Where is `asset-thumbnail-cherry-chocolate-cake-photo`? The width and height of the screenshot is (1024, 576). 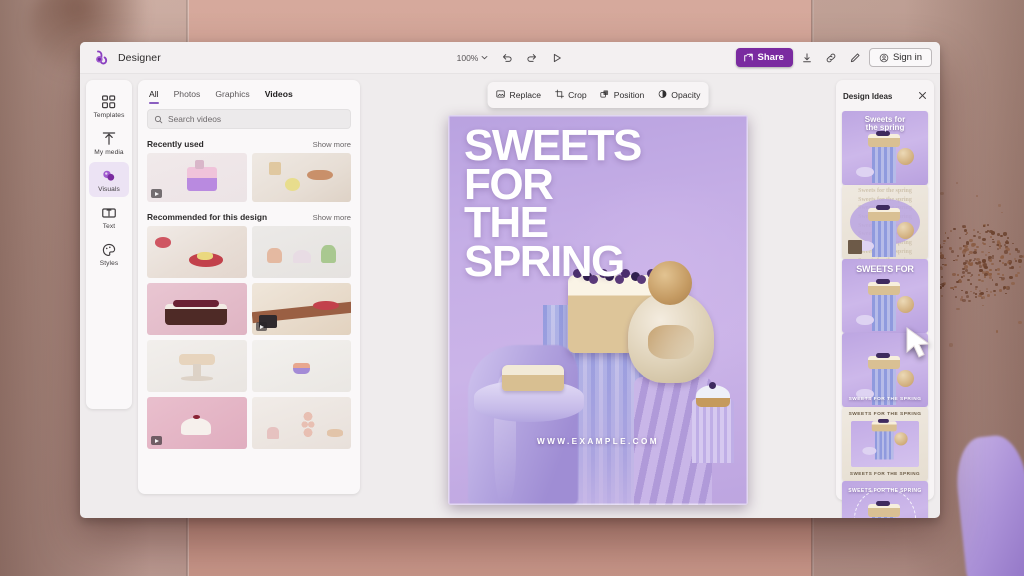 asset-thumbnail-cherry-chocolate-cake-photo is located at coordinates (197, 309).